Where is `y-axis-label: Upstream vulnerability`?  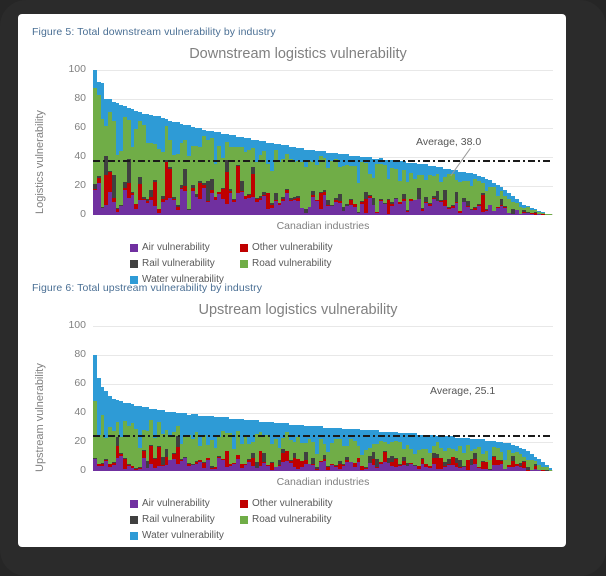 y-axis-label: Upstream vulnerability is located at coordinates (40, 417).